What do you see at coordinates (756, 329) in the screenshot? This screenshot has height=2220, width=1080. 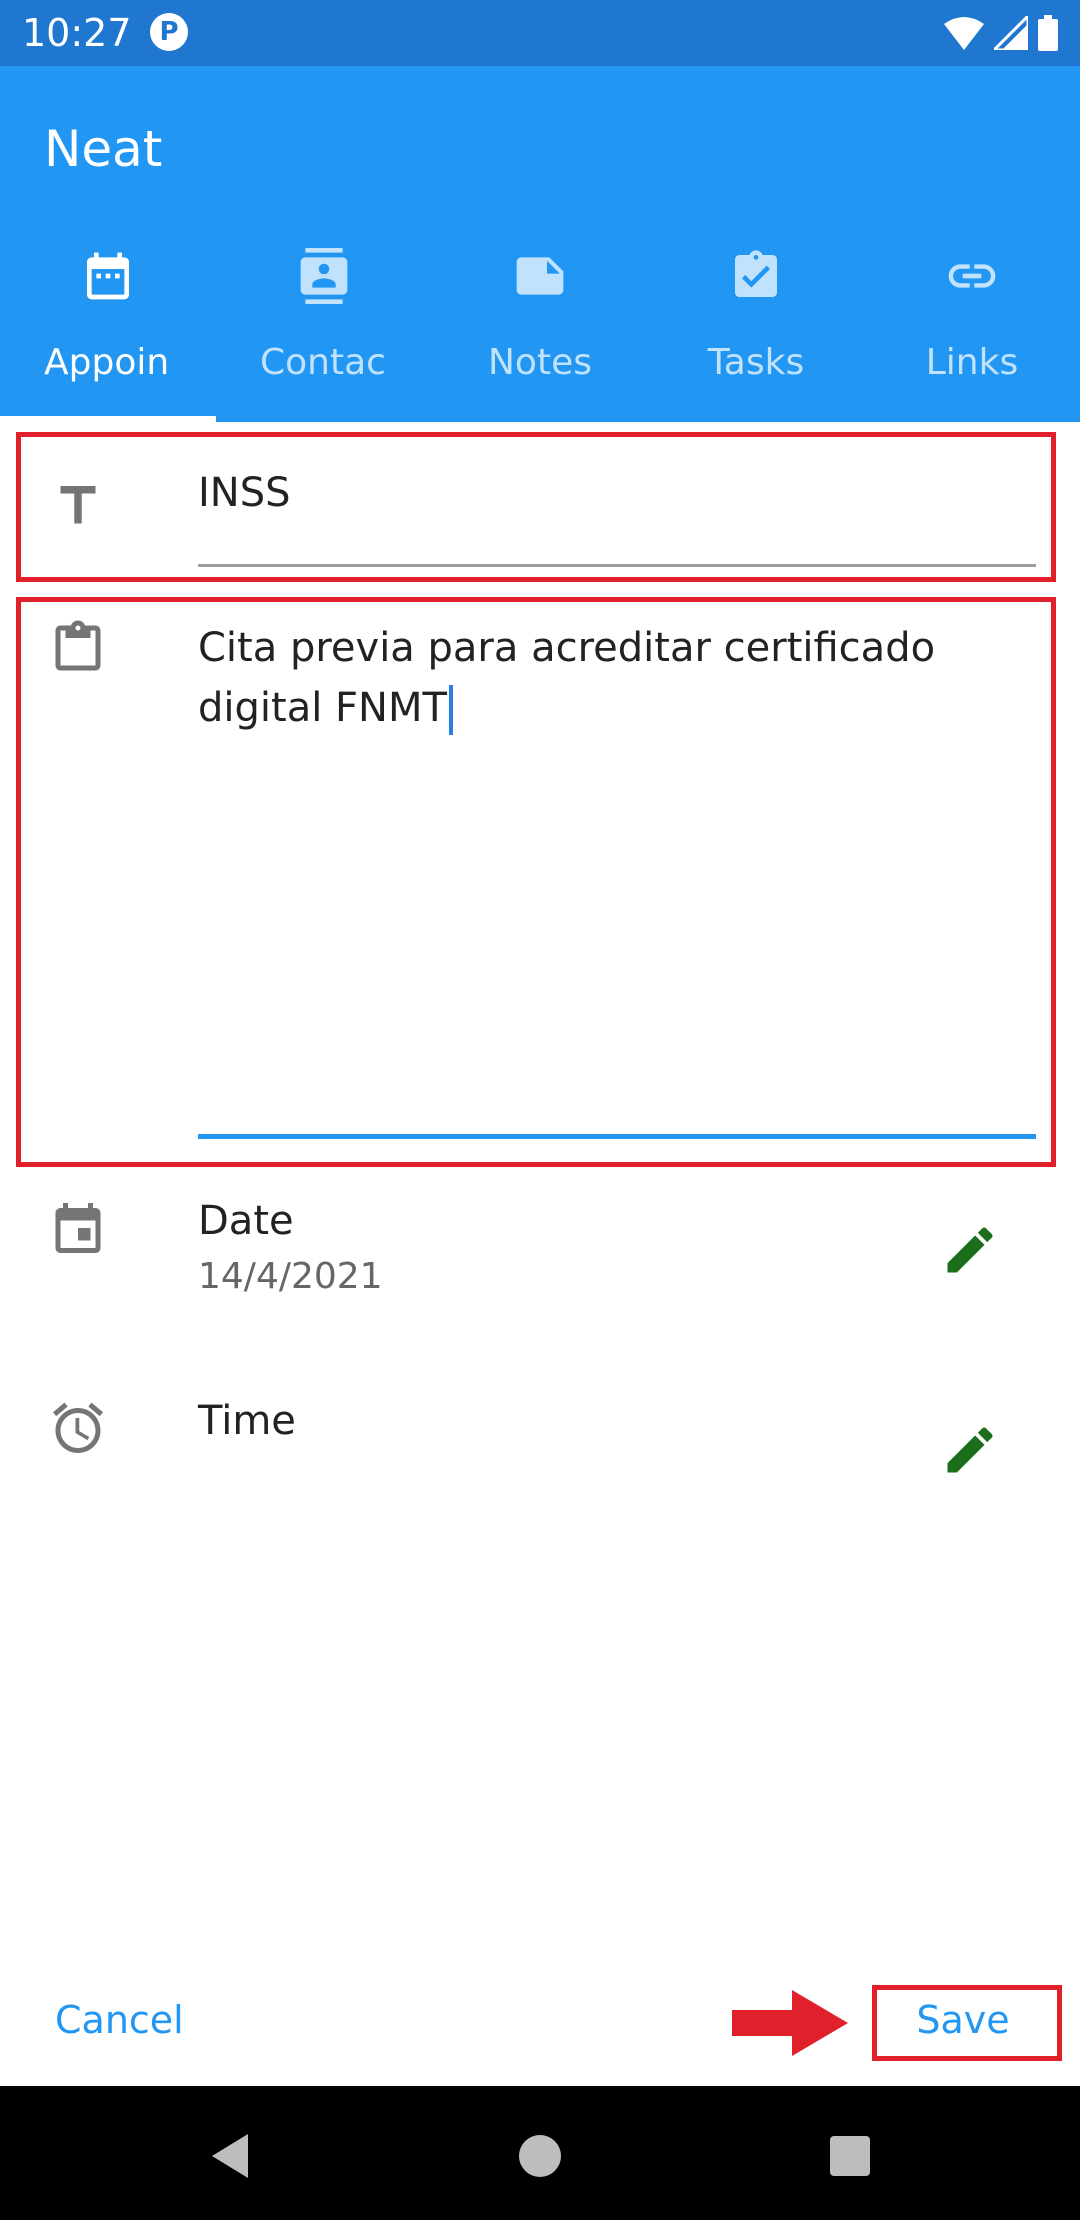 I see `tab-tasks: Tasks` at bounding box center [756, 329].